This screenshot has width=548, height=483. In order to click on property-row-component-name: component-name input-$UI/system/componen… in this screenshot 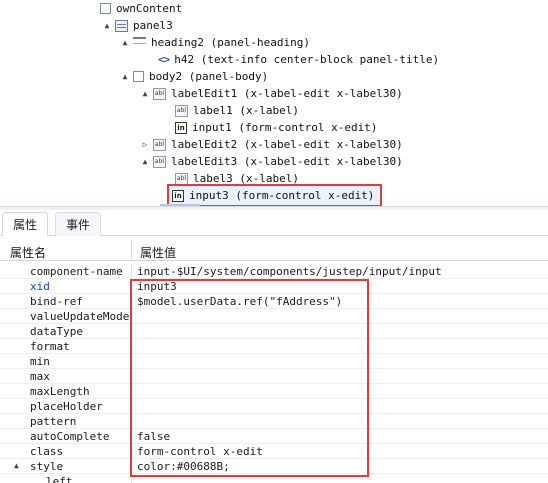, I will do `click(274, 271)`.